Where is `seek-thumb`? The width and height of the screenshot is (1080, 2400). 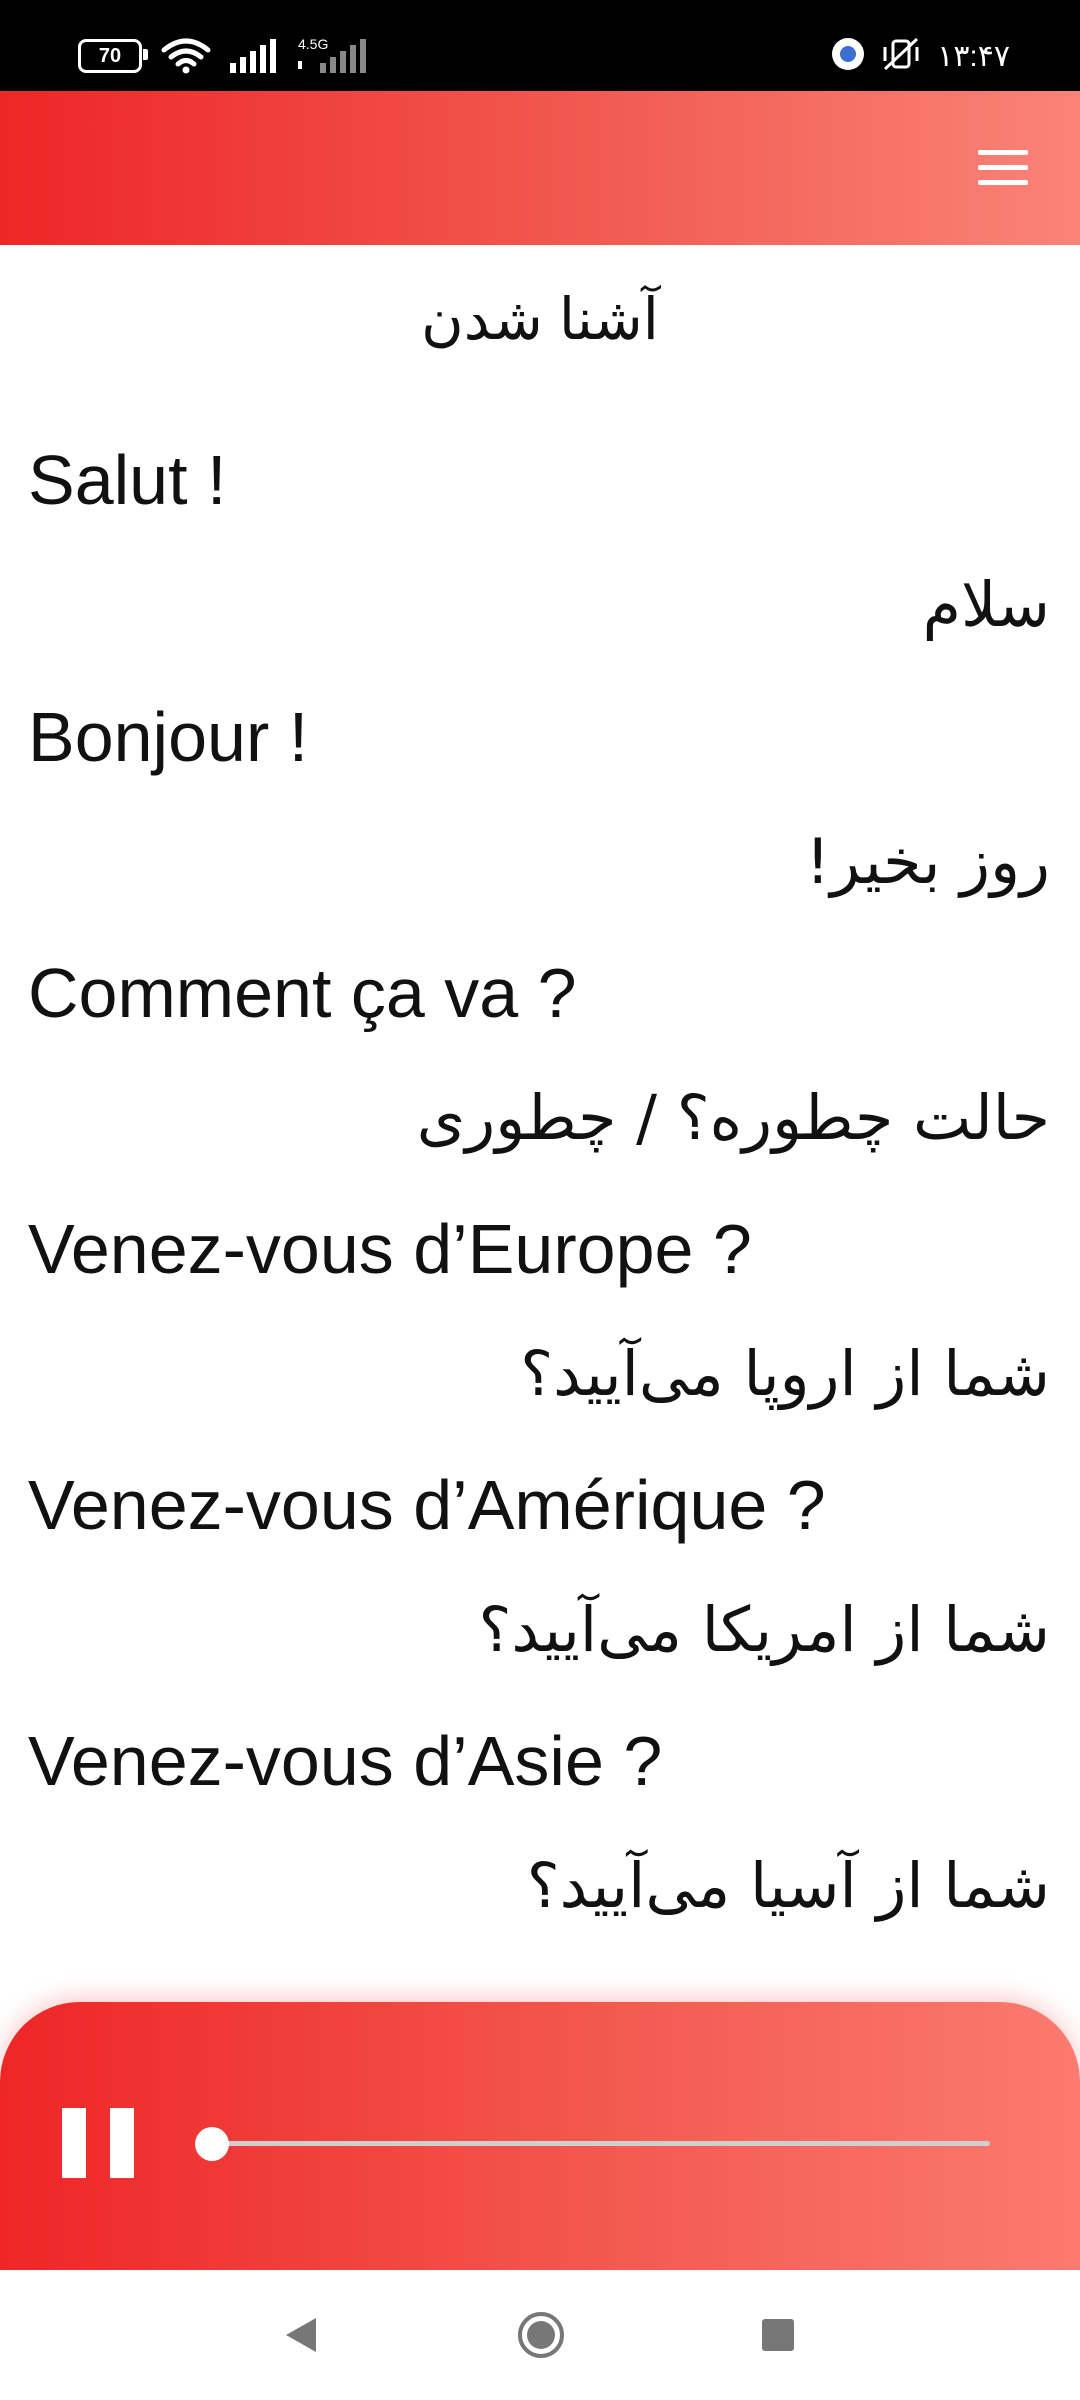
seek-thumb is located at coordinates (212, 2144).